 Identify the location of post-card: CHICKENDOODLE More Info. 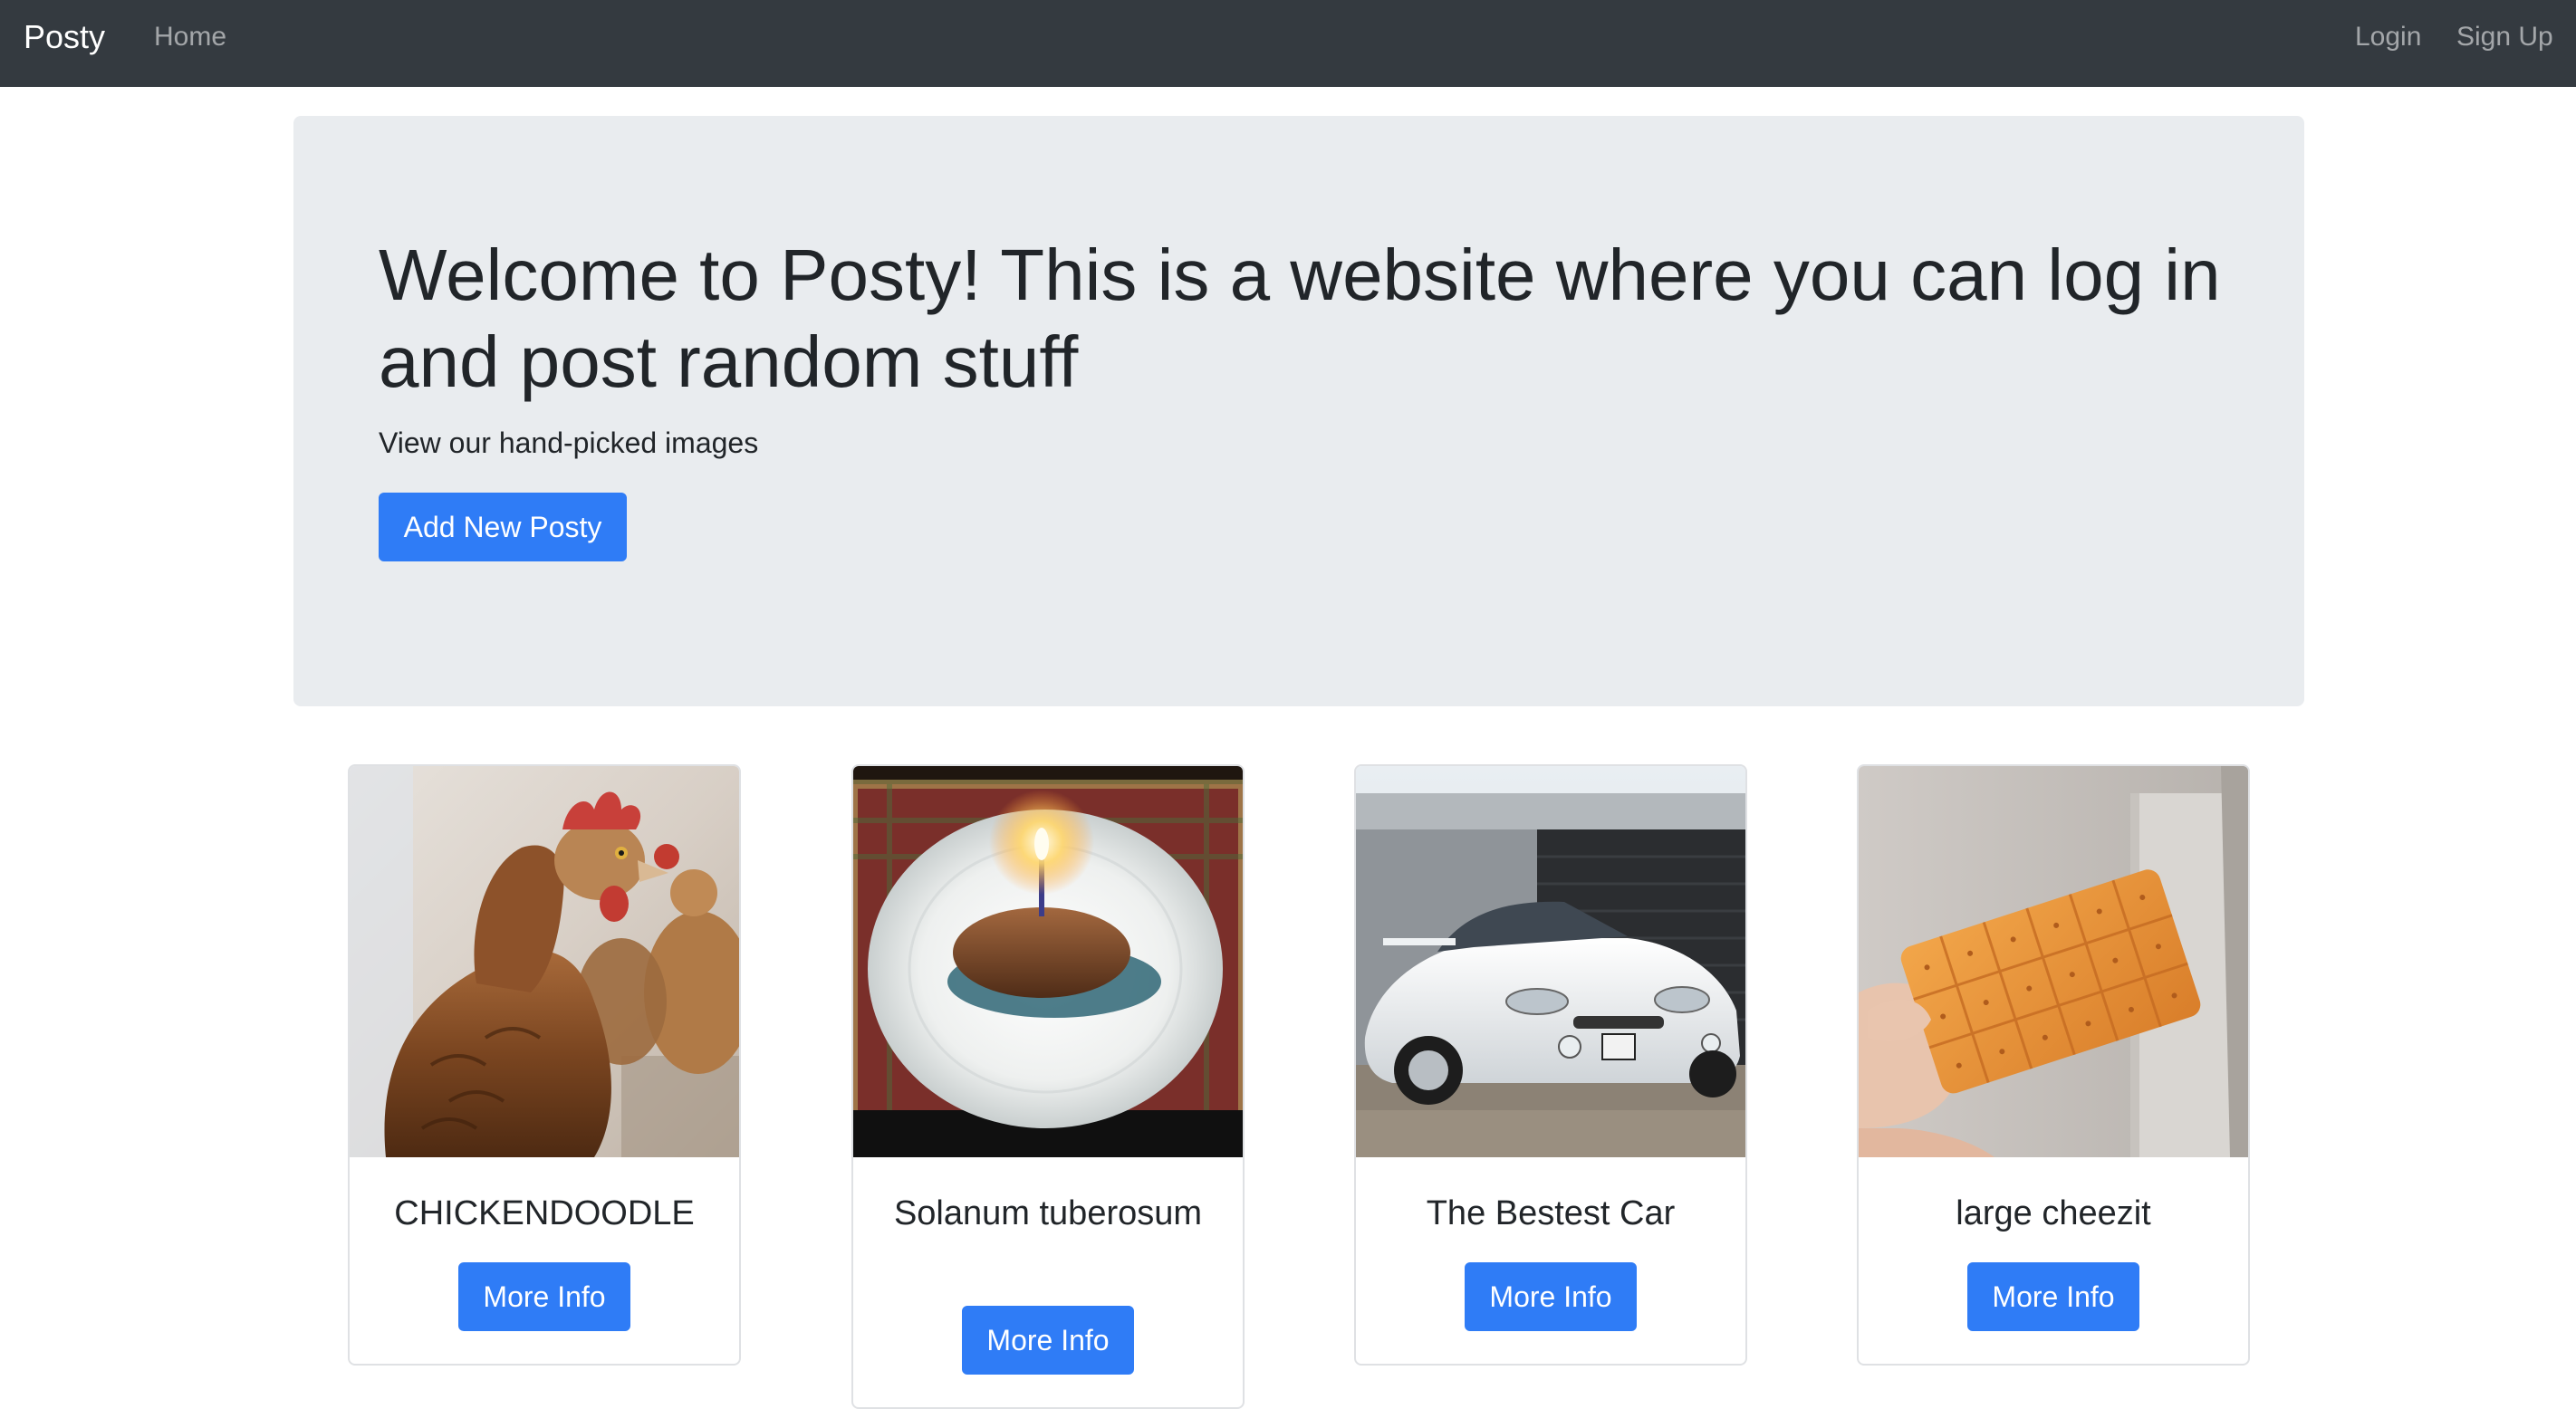
(544, 1065).